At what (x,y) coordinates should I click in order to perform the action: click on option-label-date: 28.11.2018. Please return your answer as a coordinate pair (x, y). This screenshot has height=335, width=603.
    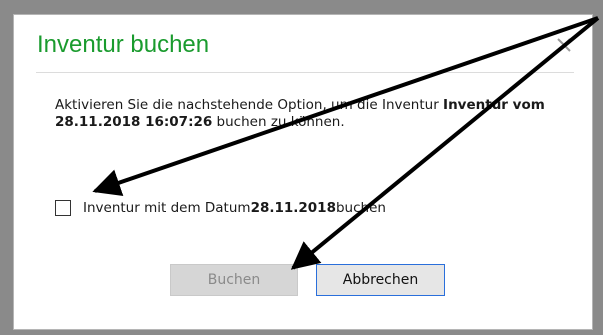
    Looking at the image, I should click on (293, 208).